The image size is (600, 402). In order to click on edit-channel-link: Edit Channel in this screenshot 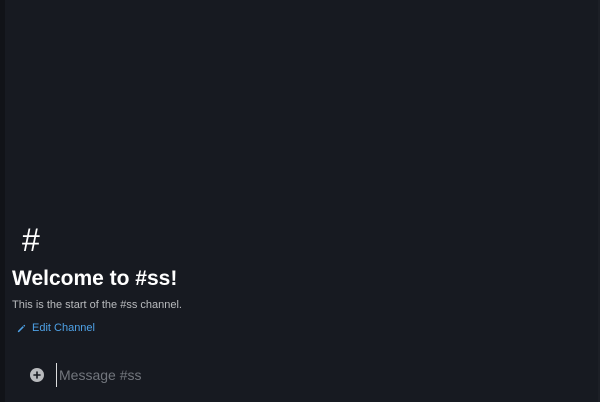, I will do `click(53, 328)`.